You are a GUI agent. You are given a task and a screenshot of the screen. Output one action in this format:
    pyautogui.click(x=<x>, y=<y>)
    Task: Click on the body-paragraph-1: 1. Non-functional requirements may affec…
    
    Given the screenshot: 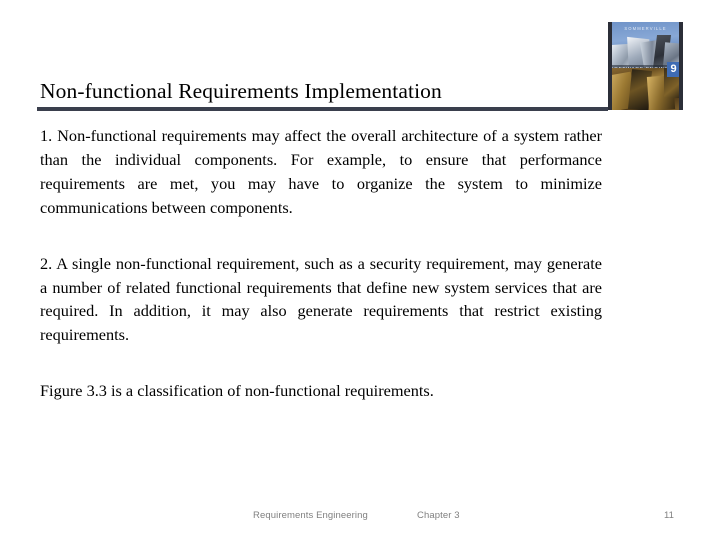 What is the action you would take?
    pyautogui.click(x=321, y=171)
    